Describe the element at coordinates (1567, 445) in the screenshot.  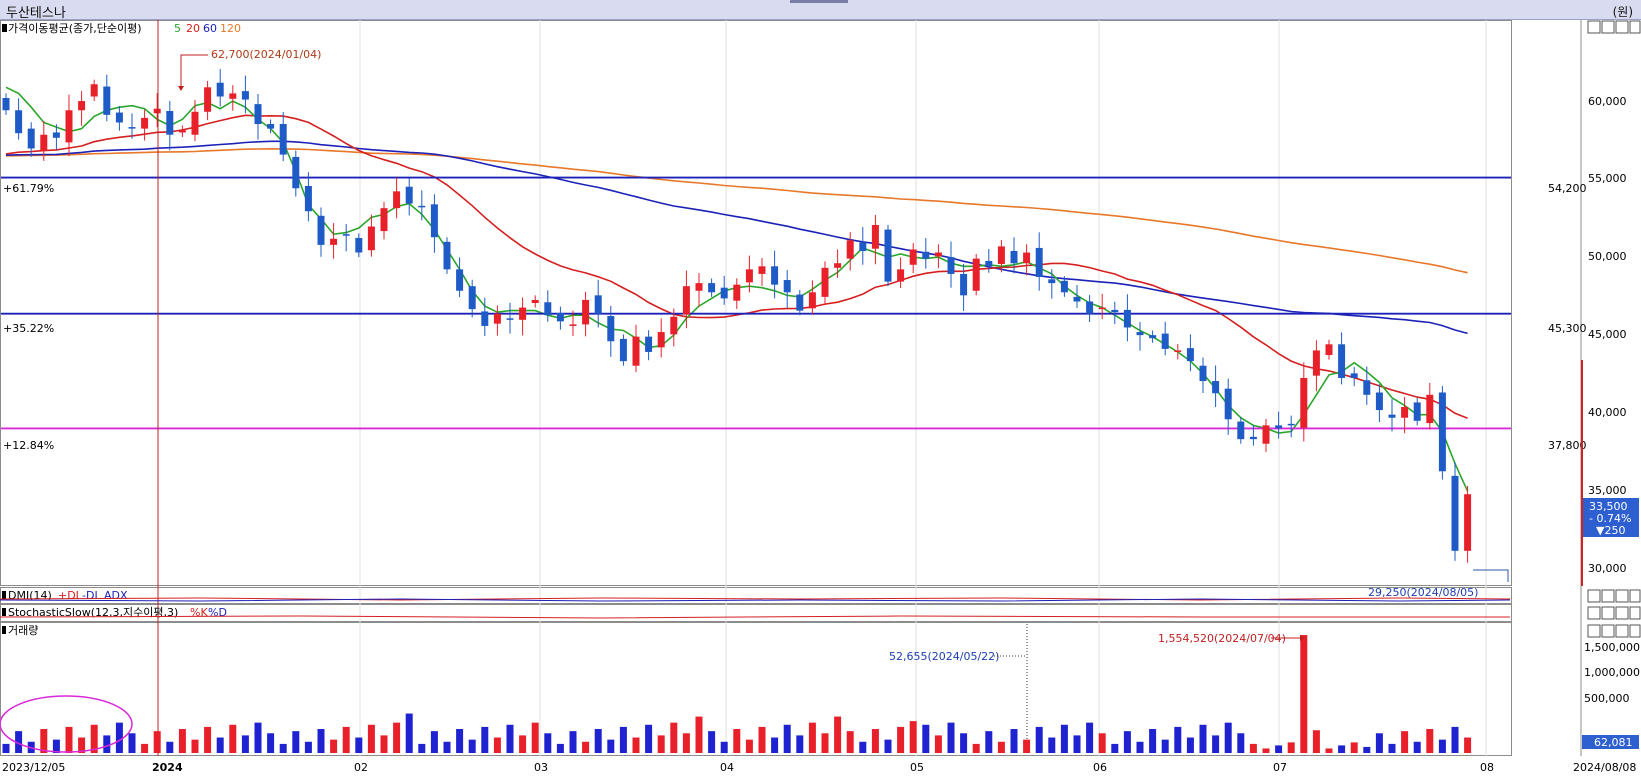
I see `svg-text: 37,800` at that location.